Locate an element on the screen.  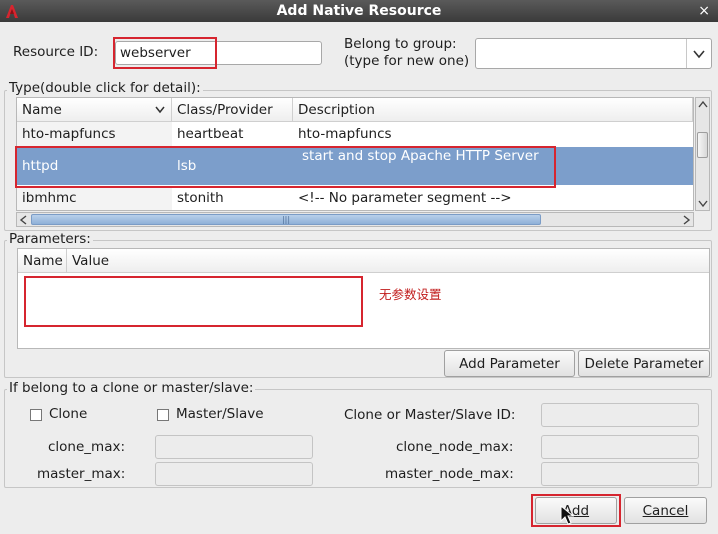
title-bar: Add Native Resource is located at coordinates (359, 11).